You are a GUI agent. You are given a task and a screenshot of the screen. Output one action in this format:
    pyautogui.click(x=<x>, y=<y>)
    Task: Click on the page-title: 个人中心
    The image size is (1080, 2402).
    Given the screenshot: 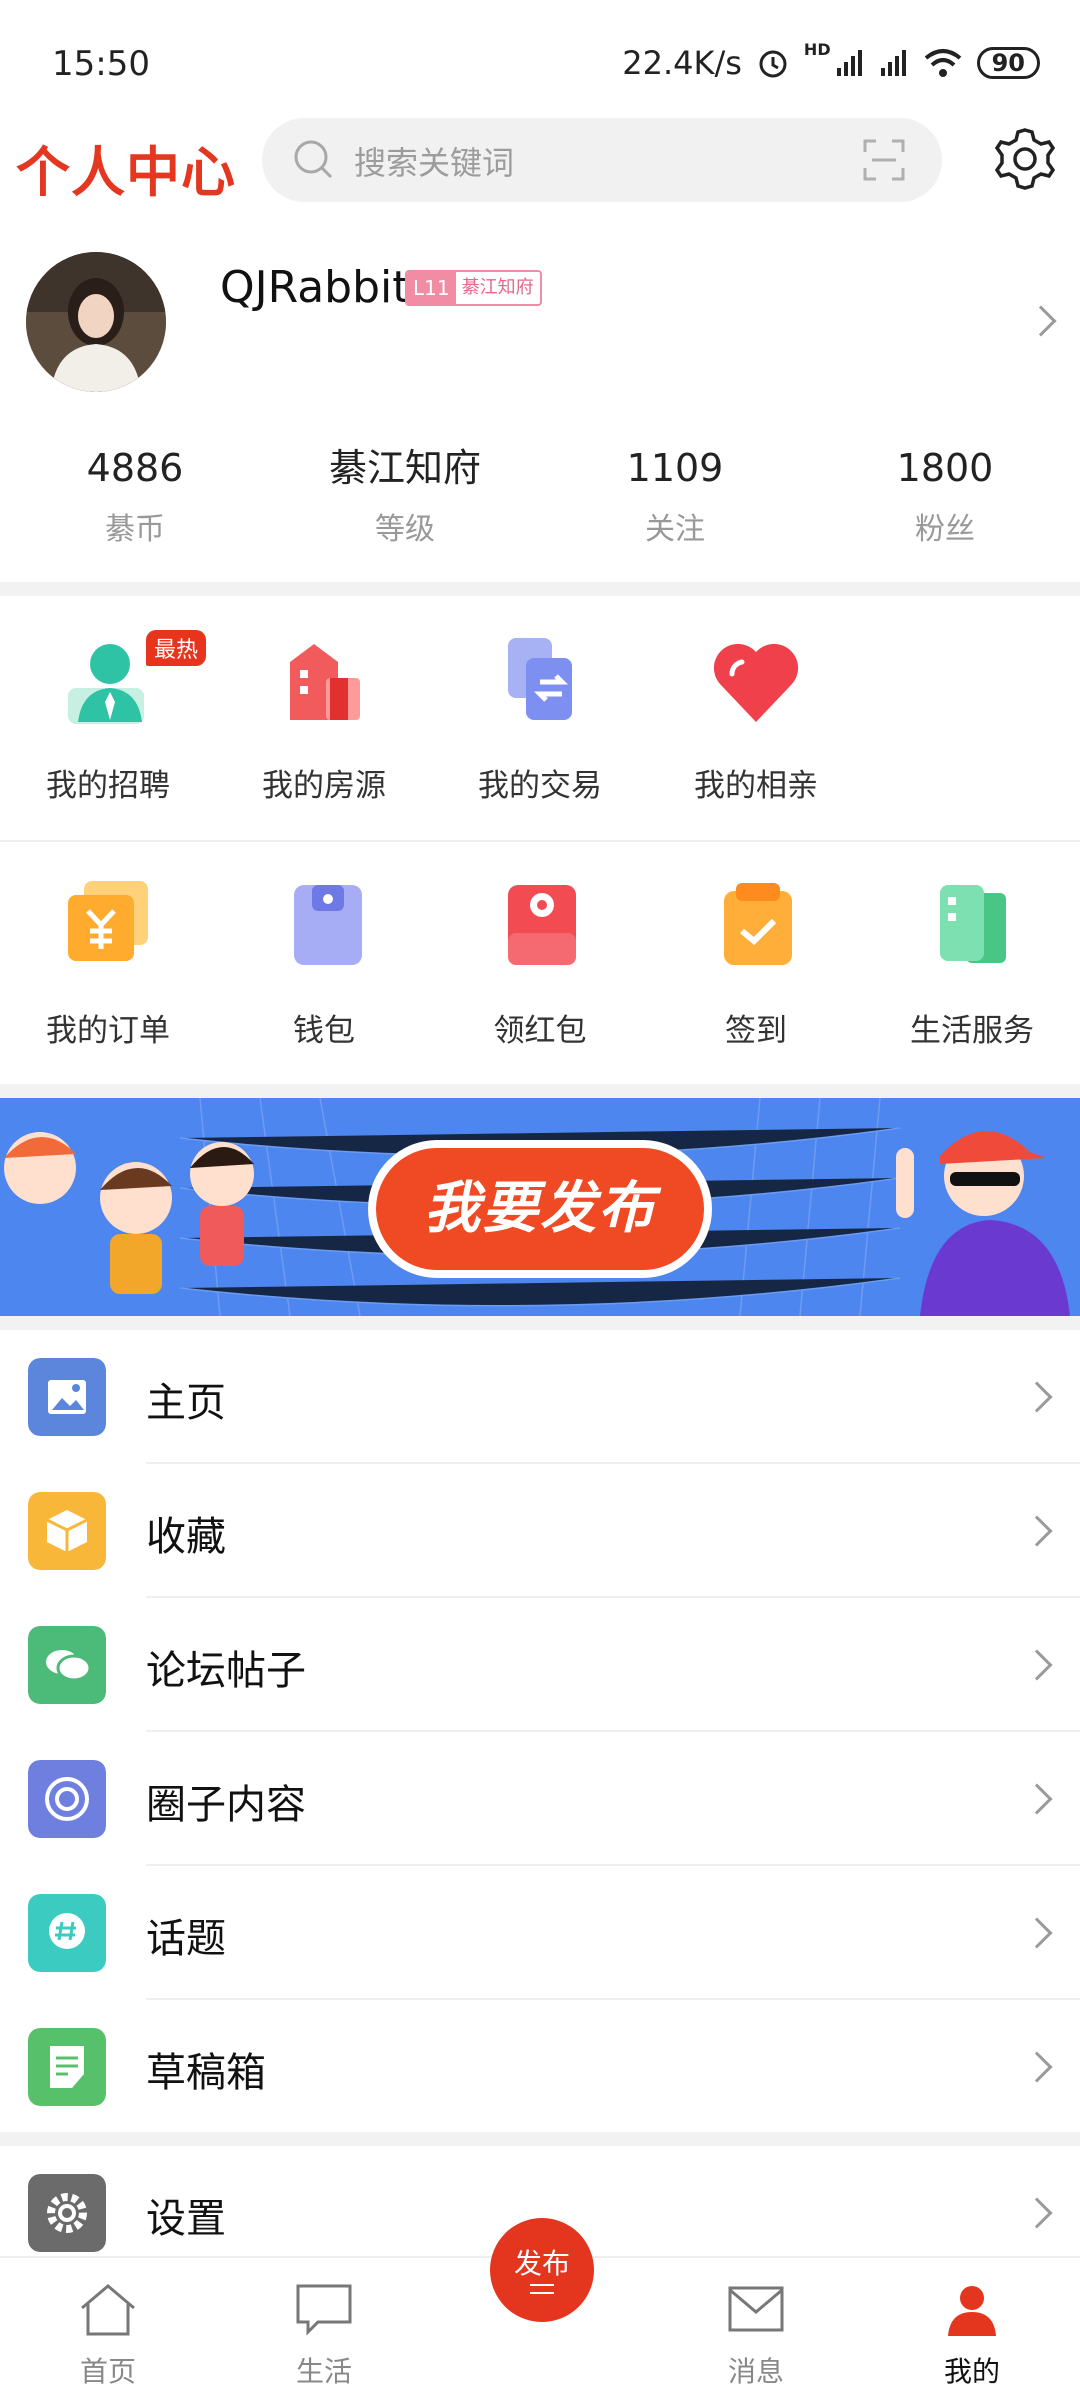 What is the action you would take?
    pyautogui.click(x=126, y=172)
    